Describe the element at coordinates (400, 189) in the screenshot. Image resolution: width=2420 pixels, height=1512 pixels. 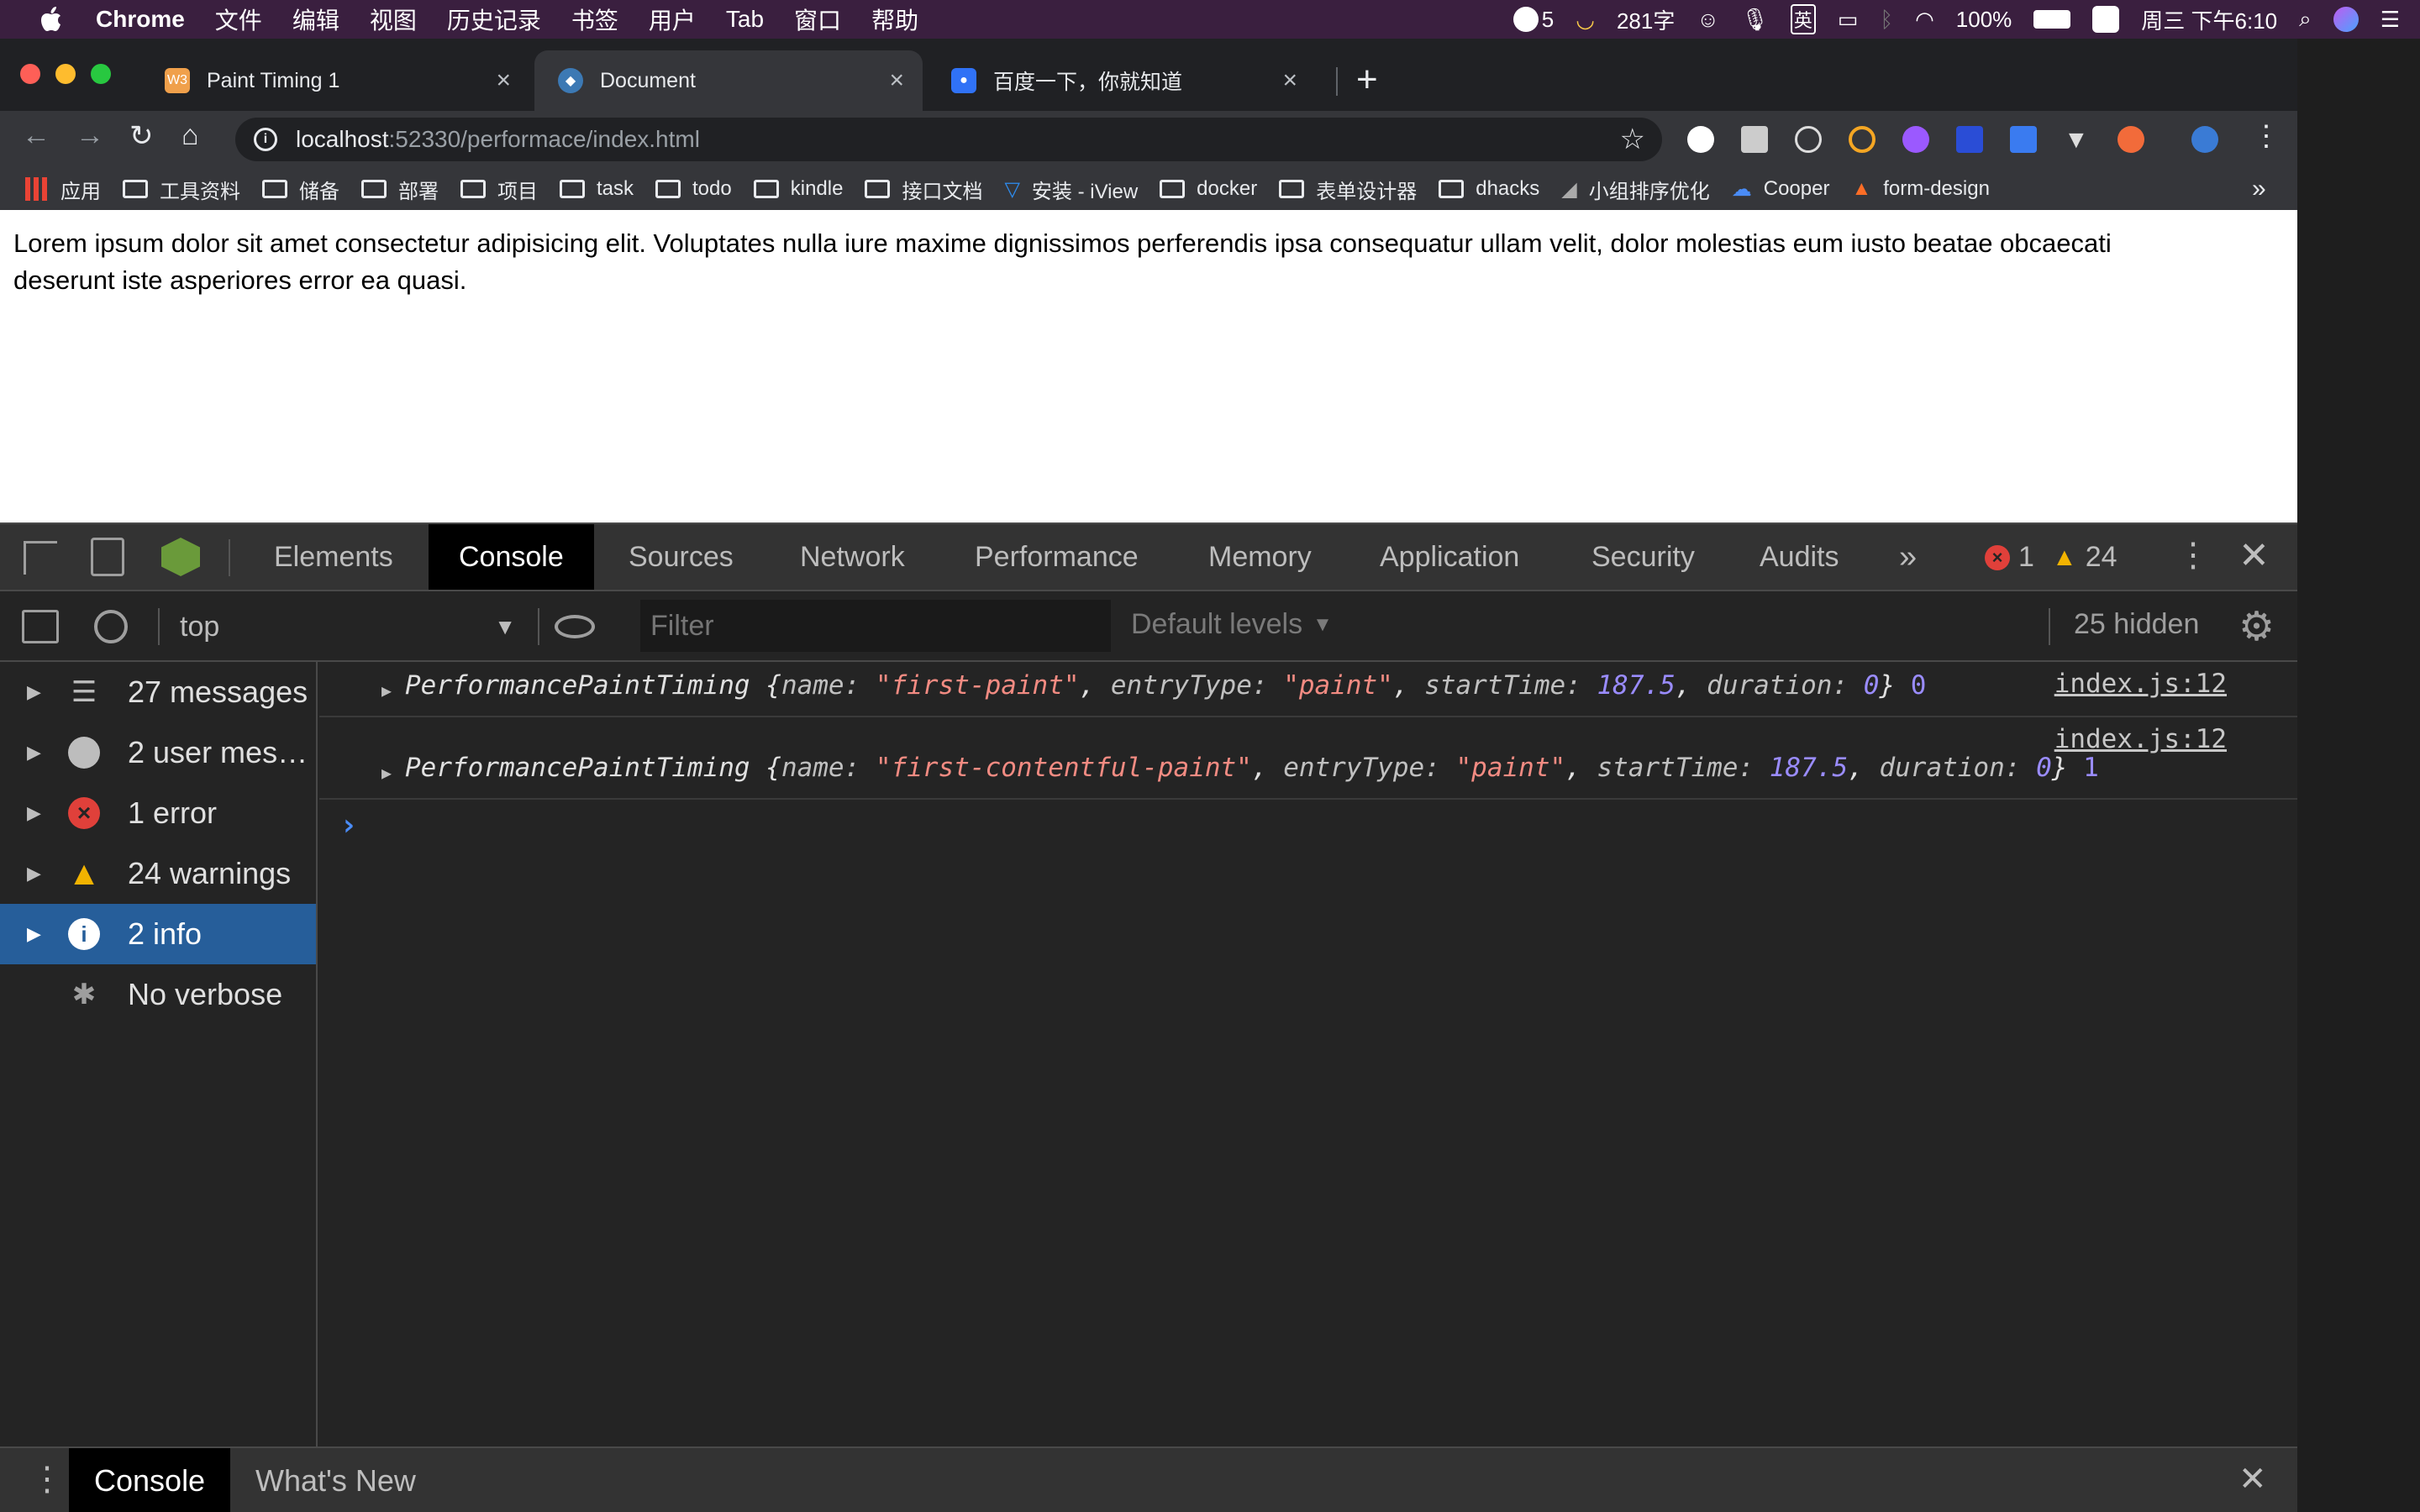
I see `bookmark-folder: 部署` at that location.